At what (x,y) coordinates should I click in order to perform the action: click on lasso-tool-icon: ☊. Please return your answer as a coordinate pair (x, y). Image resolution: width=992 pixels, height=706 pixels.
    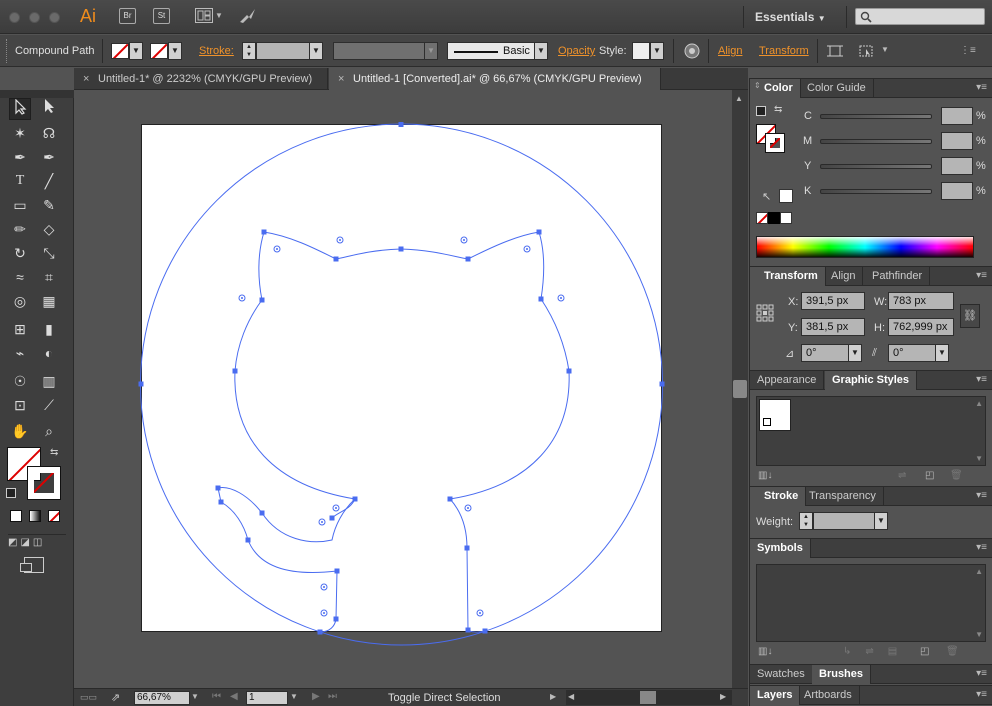
    Looking at the image, I should click on (49, 133).